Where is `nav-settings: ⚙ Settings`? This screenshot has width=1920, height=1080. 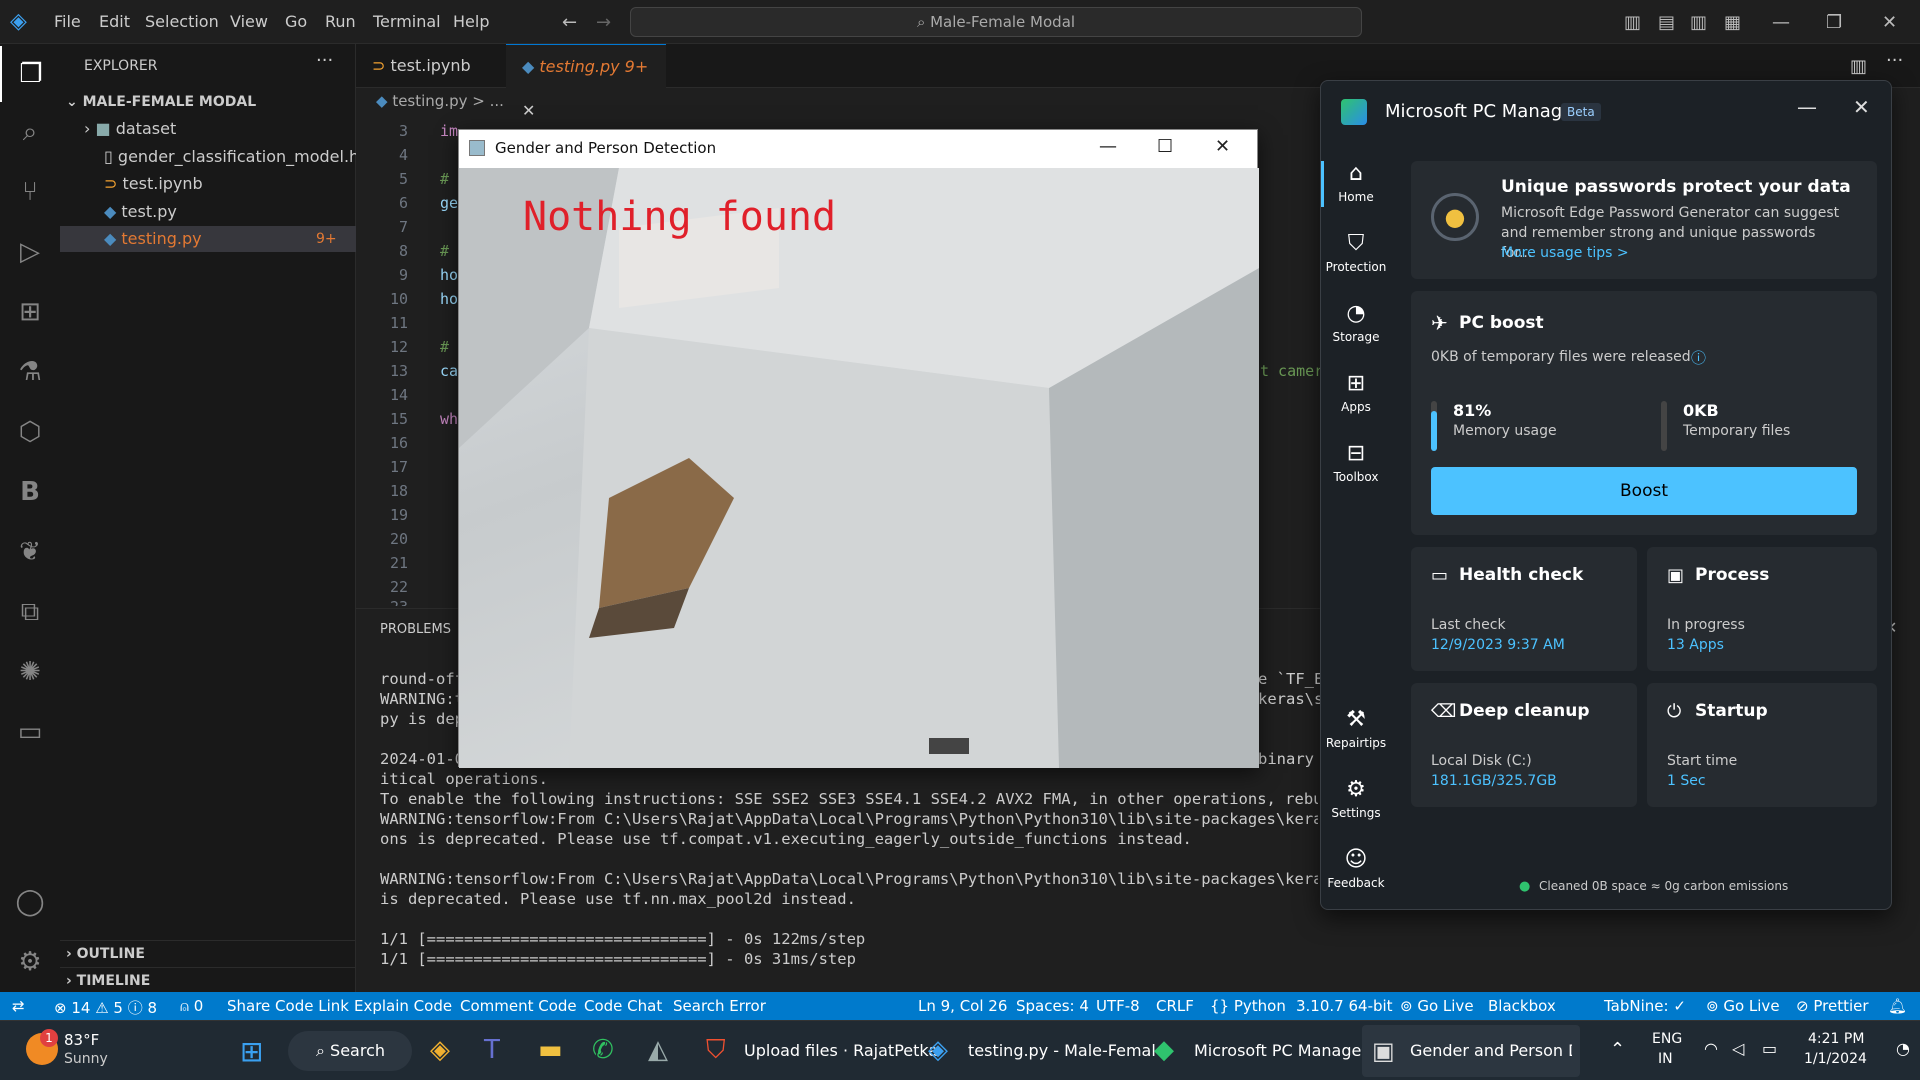 nav-settings: ⚙ Settings is located at coordinates (1356, 798).